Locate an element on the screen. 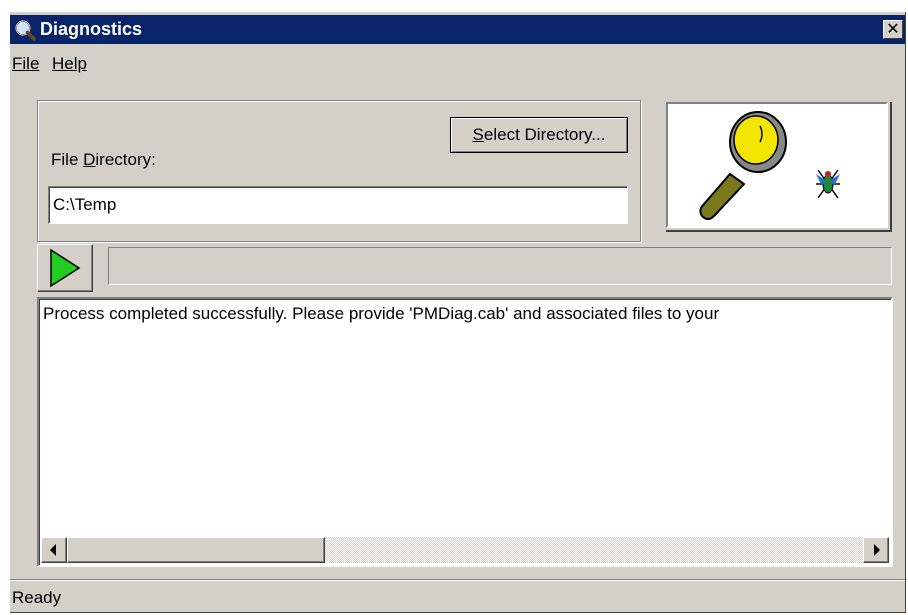  file-directory-label: File Directory: is located at coordinates (103, 160).